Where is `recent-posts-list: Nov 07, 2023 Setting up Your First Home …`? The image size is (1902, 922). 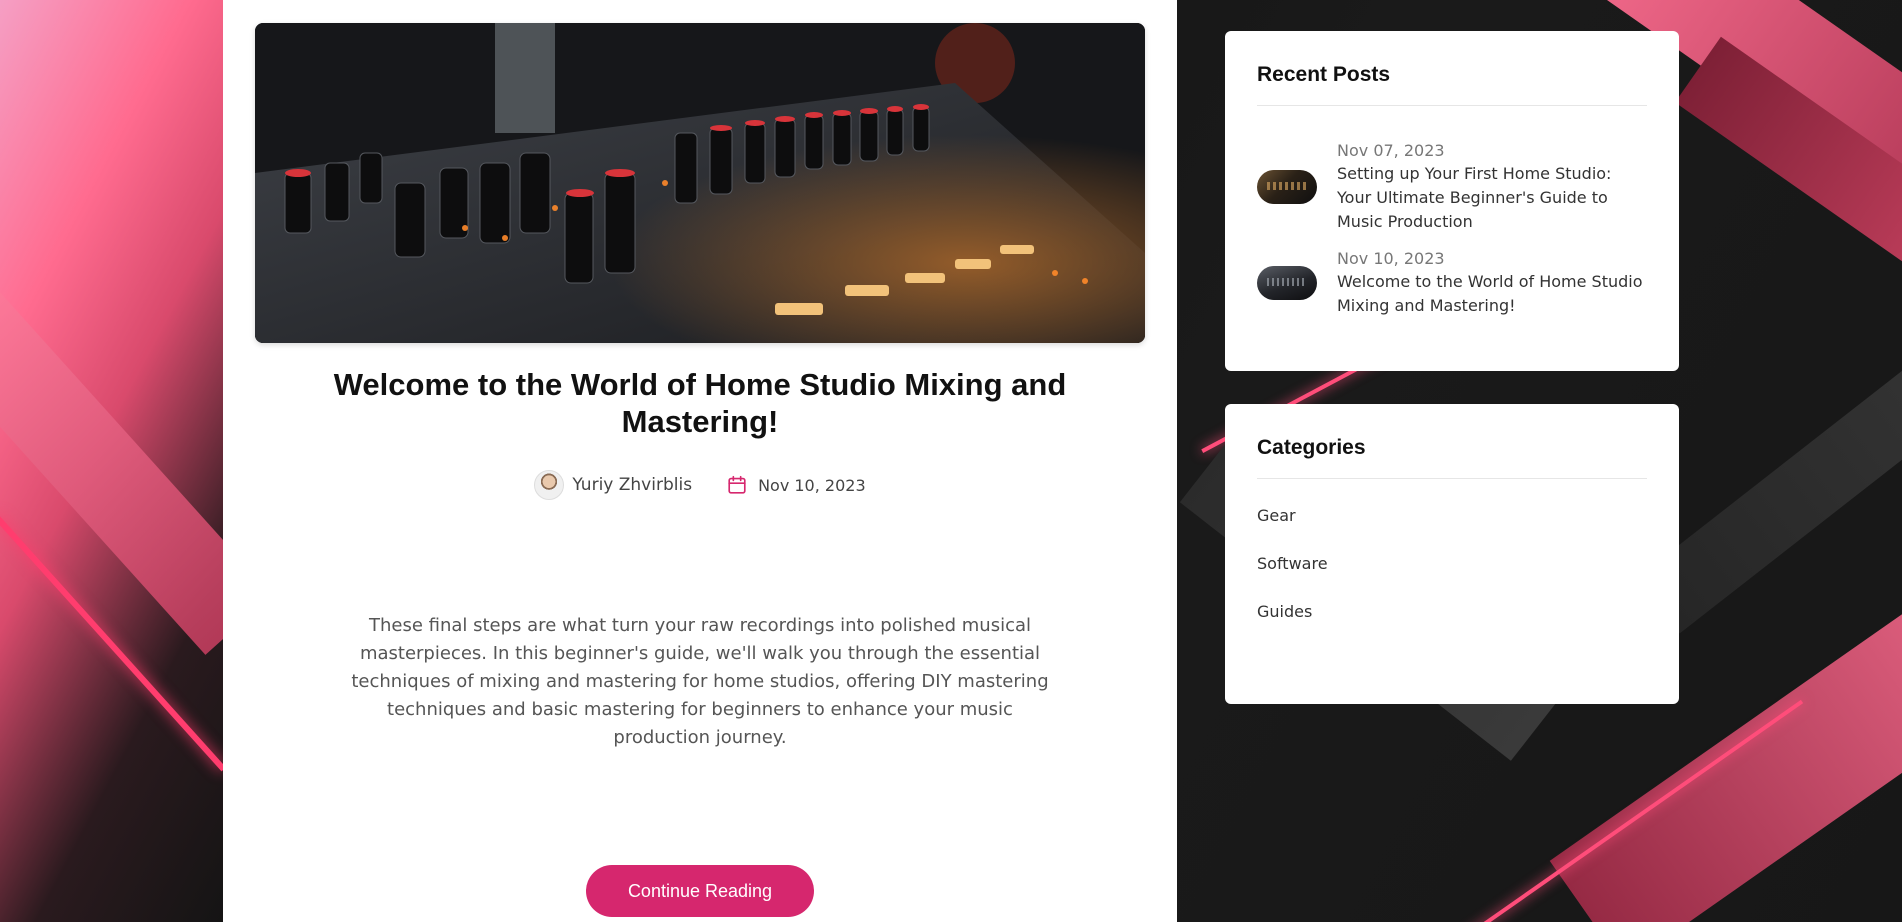
recent-posts-list: Nov 07, 2023 Setting up Your First Home … is located at coordinates (1452, 229).